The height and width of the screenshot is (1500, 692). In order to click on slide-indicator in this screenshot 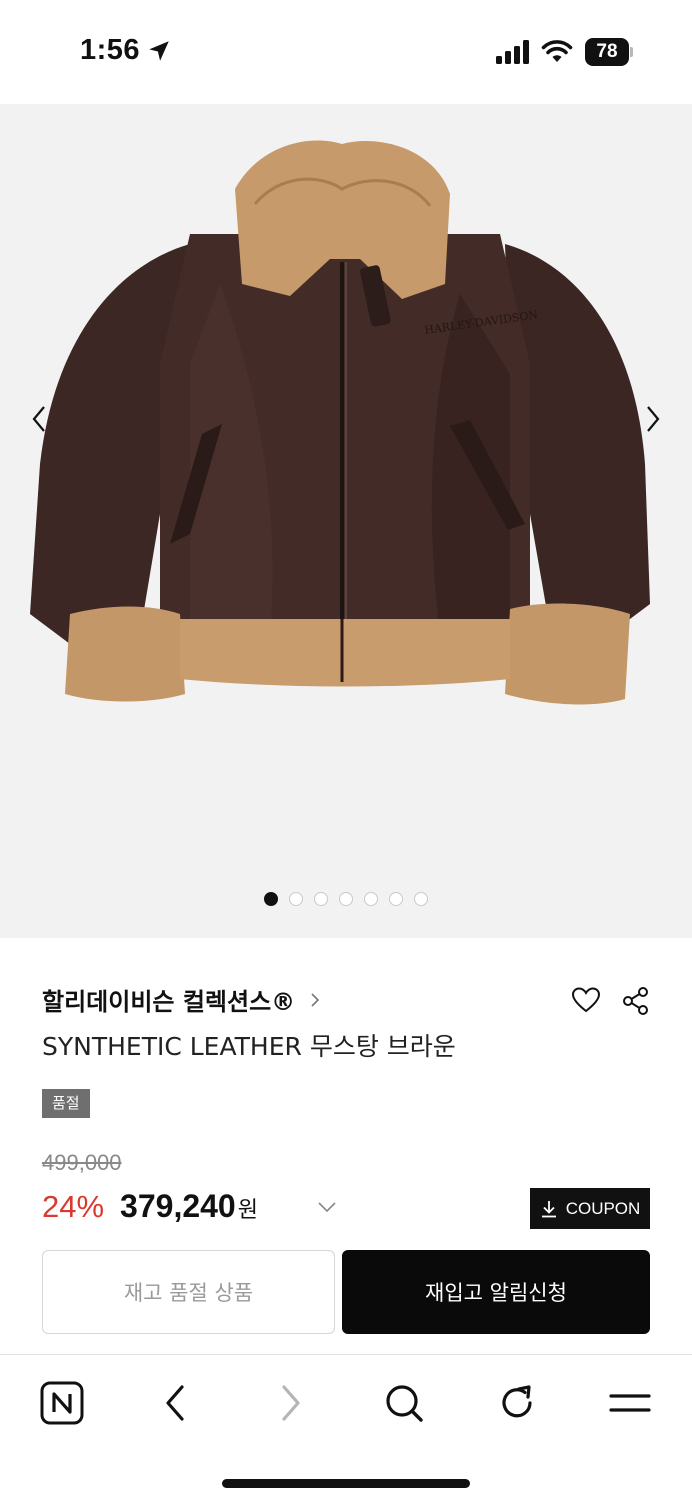, I will do `click(346, 900)`.